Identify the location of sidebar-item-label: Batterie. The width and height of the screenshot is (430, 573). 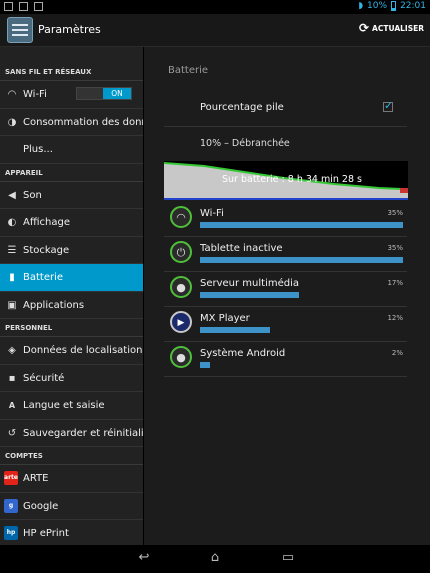
(43, 277).